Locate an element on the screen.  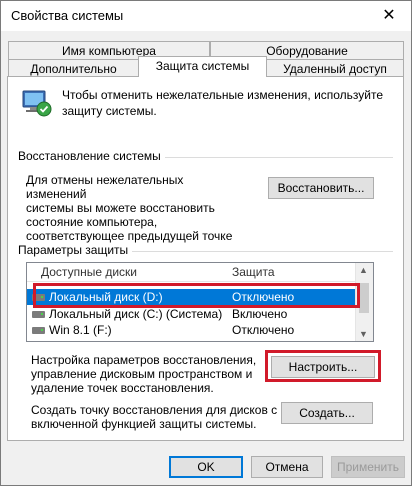
ok-button: OK is located at coordinates (206, 467).